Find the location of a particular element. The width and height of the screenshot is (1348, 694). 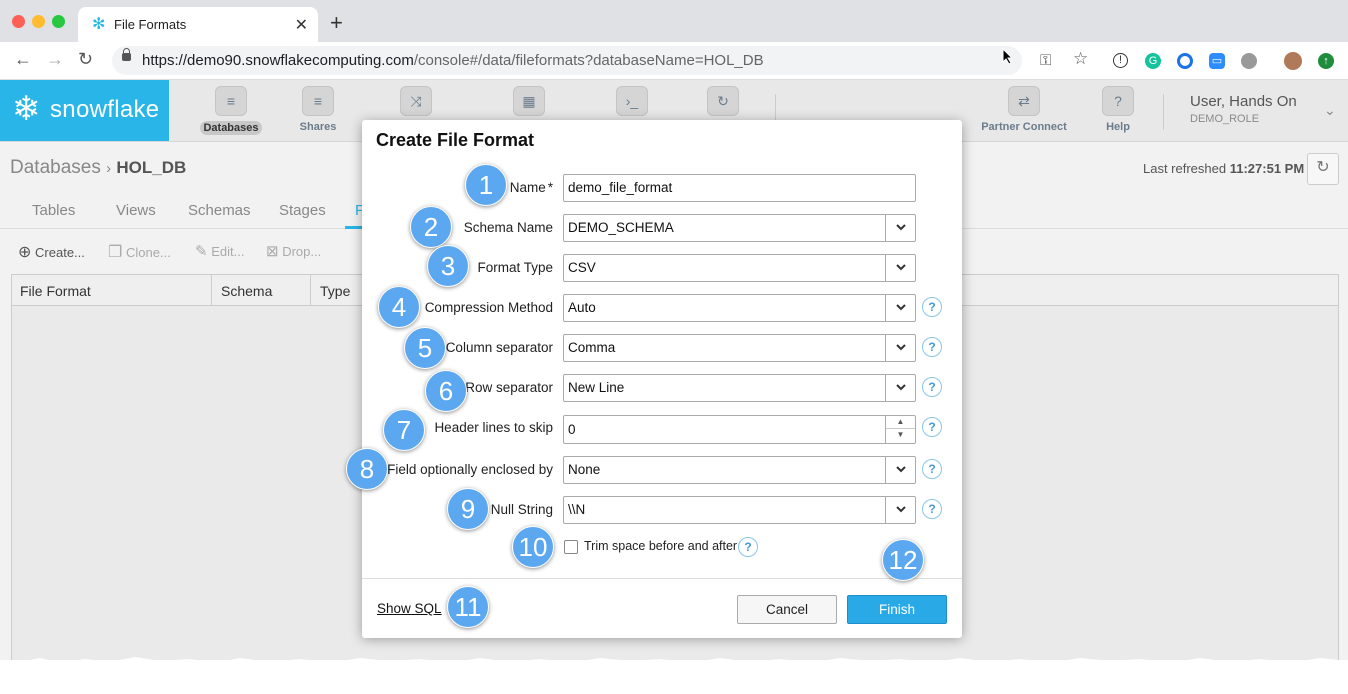

compression-help-icon: ? is located at coordinates (932, 307).